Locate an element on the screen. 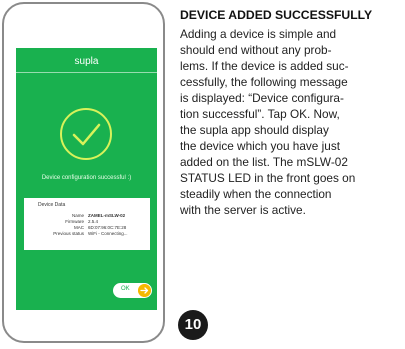 The image size is (405, 349). ok-label: OK is located at coordinates (125, 289).